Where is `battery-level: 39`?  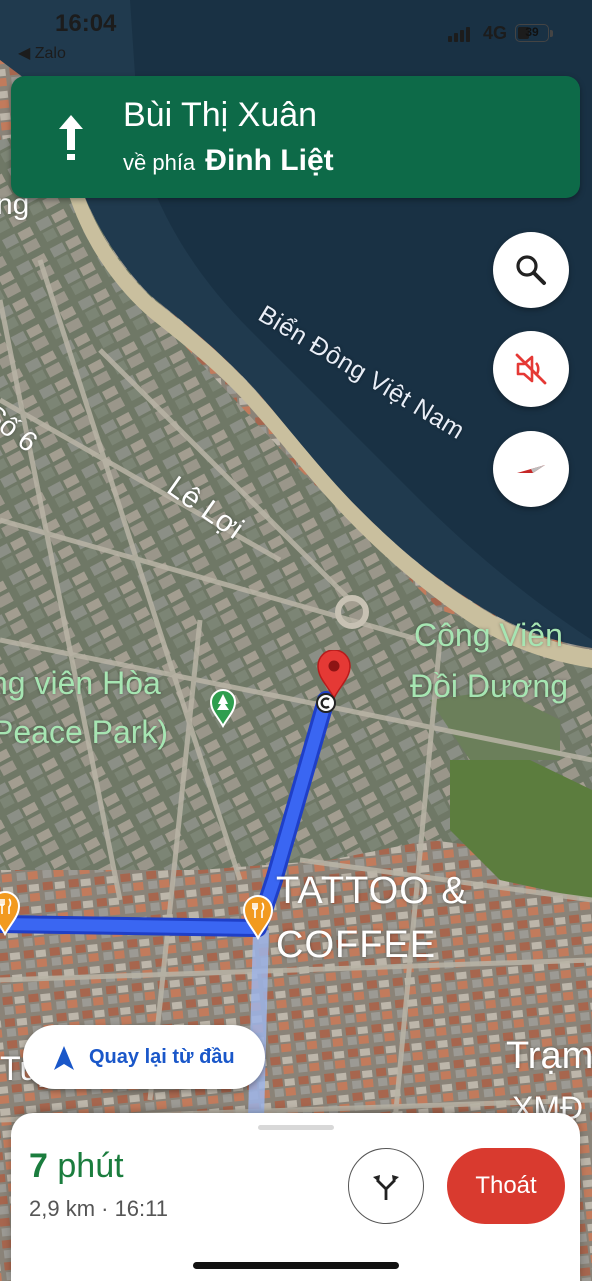 battery-level: 39 is located at coordinates (532, 32).